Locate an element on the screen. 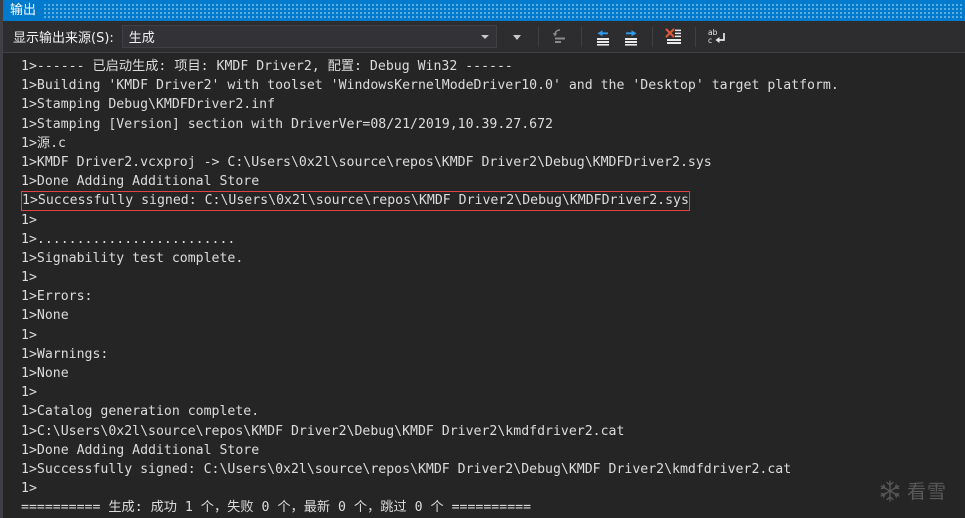 The image size is (965, 518). output-line: 1>Catalog generation complete. is located at coordinates (484, 411).